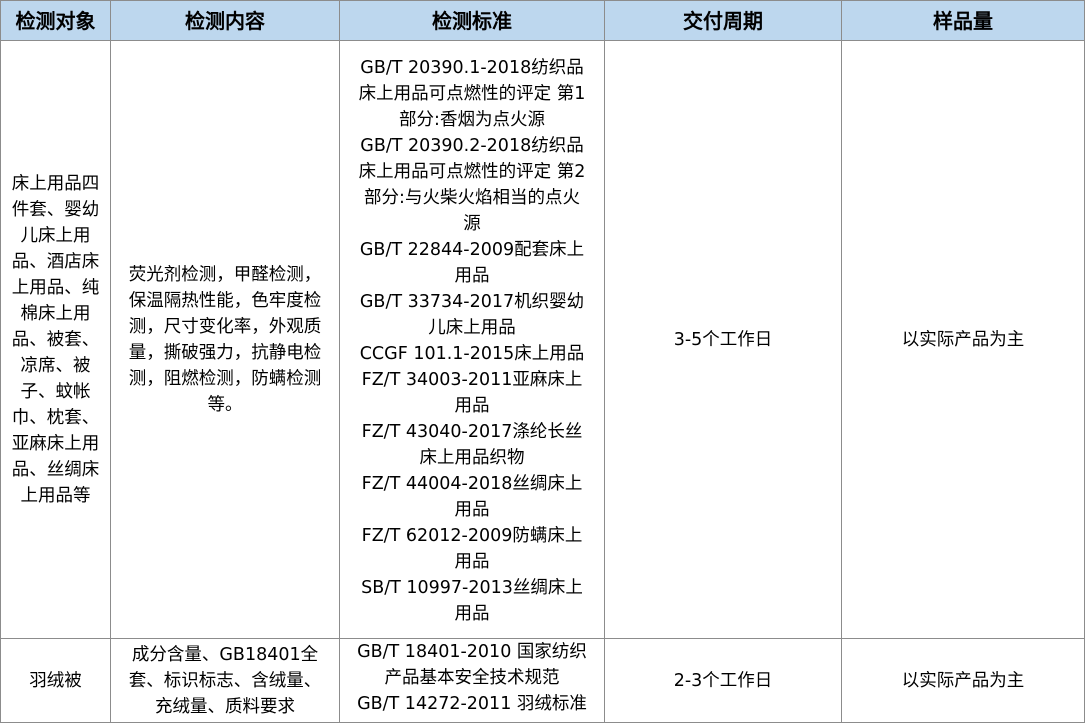  Describe the element at coordinates (225, 352) in the screenshot. I see `text-line: 量，撕破强力，抗静电检` at that location.